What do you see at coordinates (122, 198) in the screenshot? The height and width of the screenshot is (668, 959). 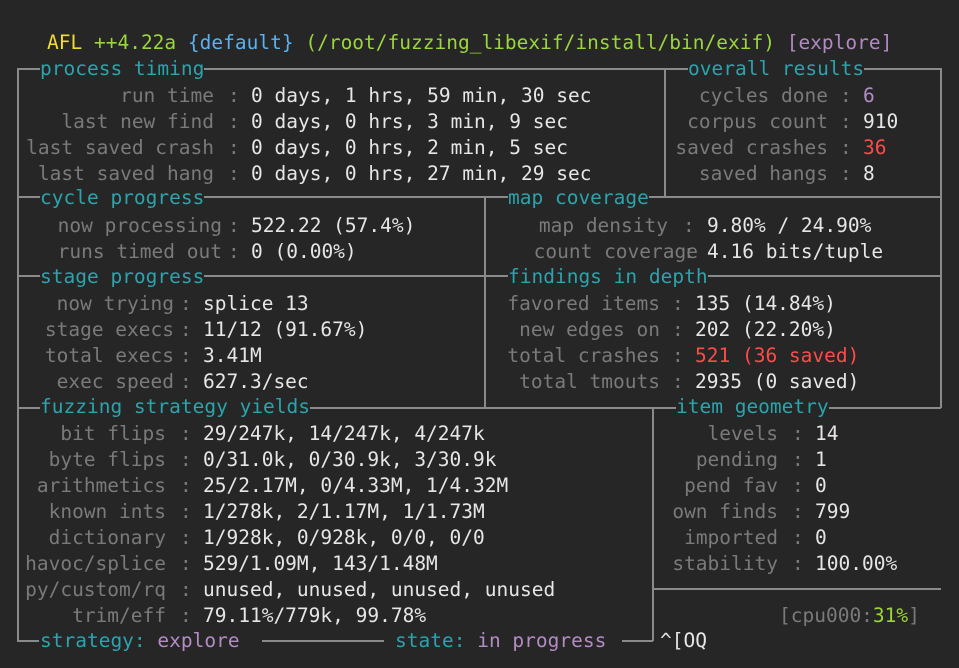 I see `cycle-progress-title: cycle progress` at bounding box center [122, 198].